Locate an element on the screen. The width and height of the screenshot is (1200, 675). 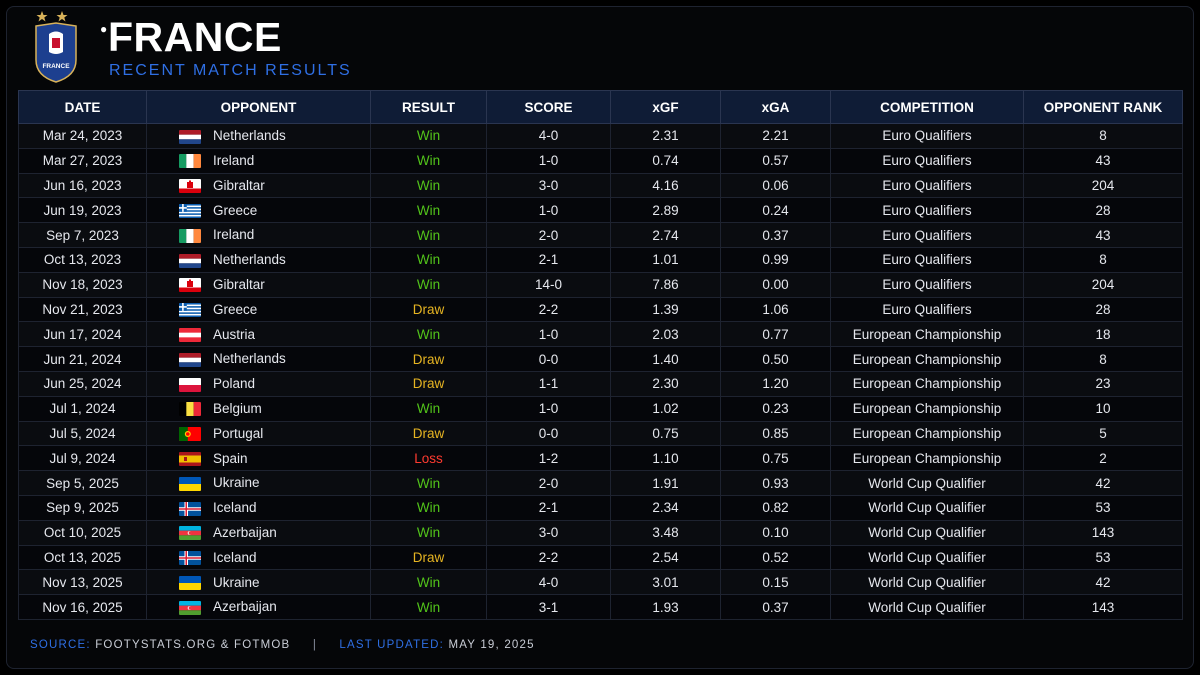
cell-date: Sep 7, 2023 is located at coordinates (82, 235).